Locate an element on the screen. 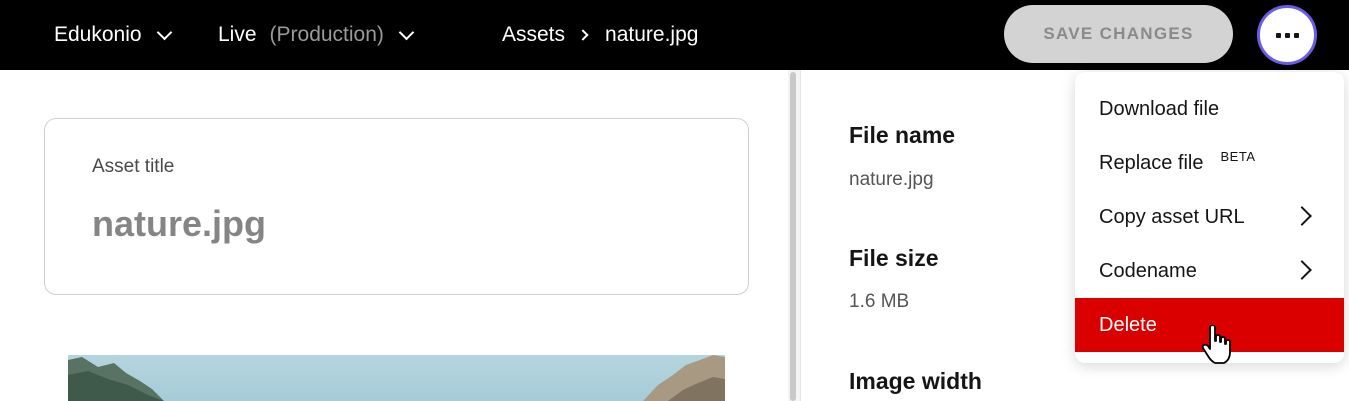 Image resolution: width=1349 pixels, height=401 pixels. breadcrumb-current: nature.jpg is located at coordinates (652, 34).